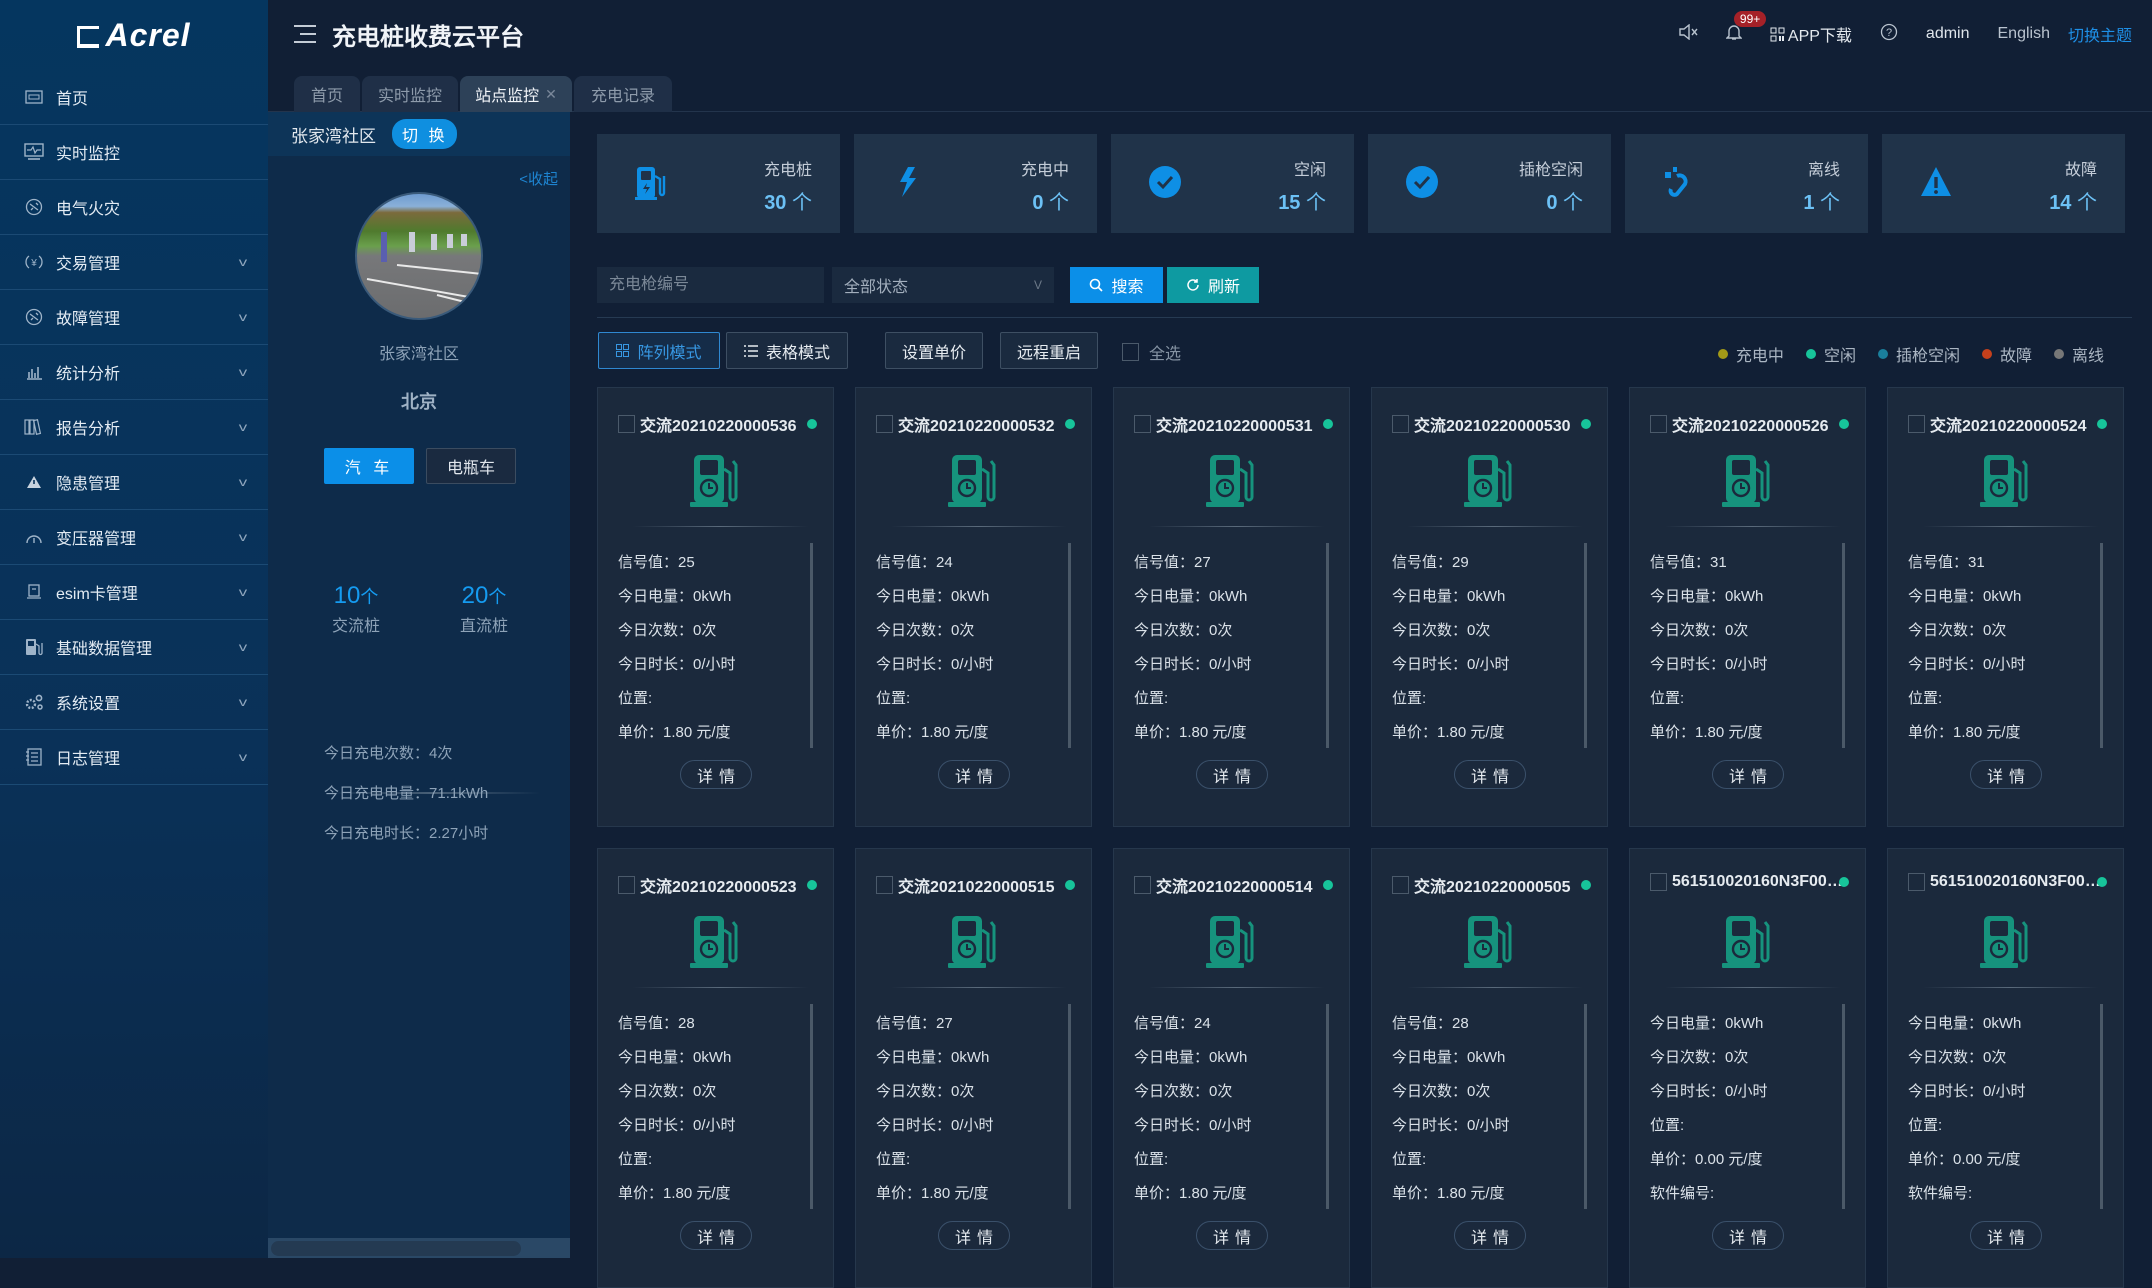 This screenshot has height=1288, width=2152. I want to click on stat-card-2: 空闲15 个, so click(1232, 183).